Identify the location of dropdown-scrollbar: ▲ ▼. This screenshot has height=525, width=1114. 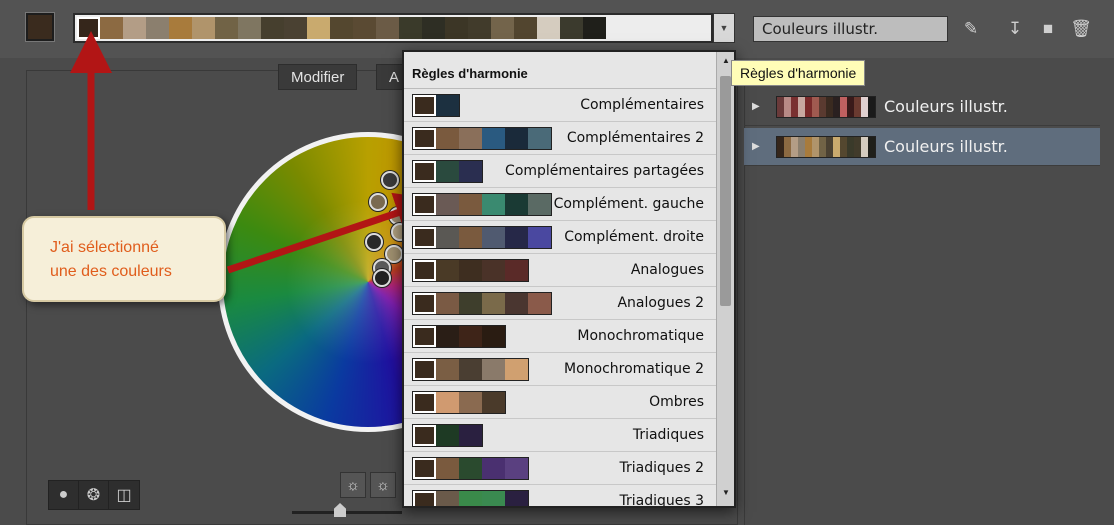
(725, 279).